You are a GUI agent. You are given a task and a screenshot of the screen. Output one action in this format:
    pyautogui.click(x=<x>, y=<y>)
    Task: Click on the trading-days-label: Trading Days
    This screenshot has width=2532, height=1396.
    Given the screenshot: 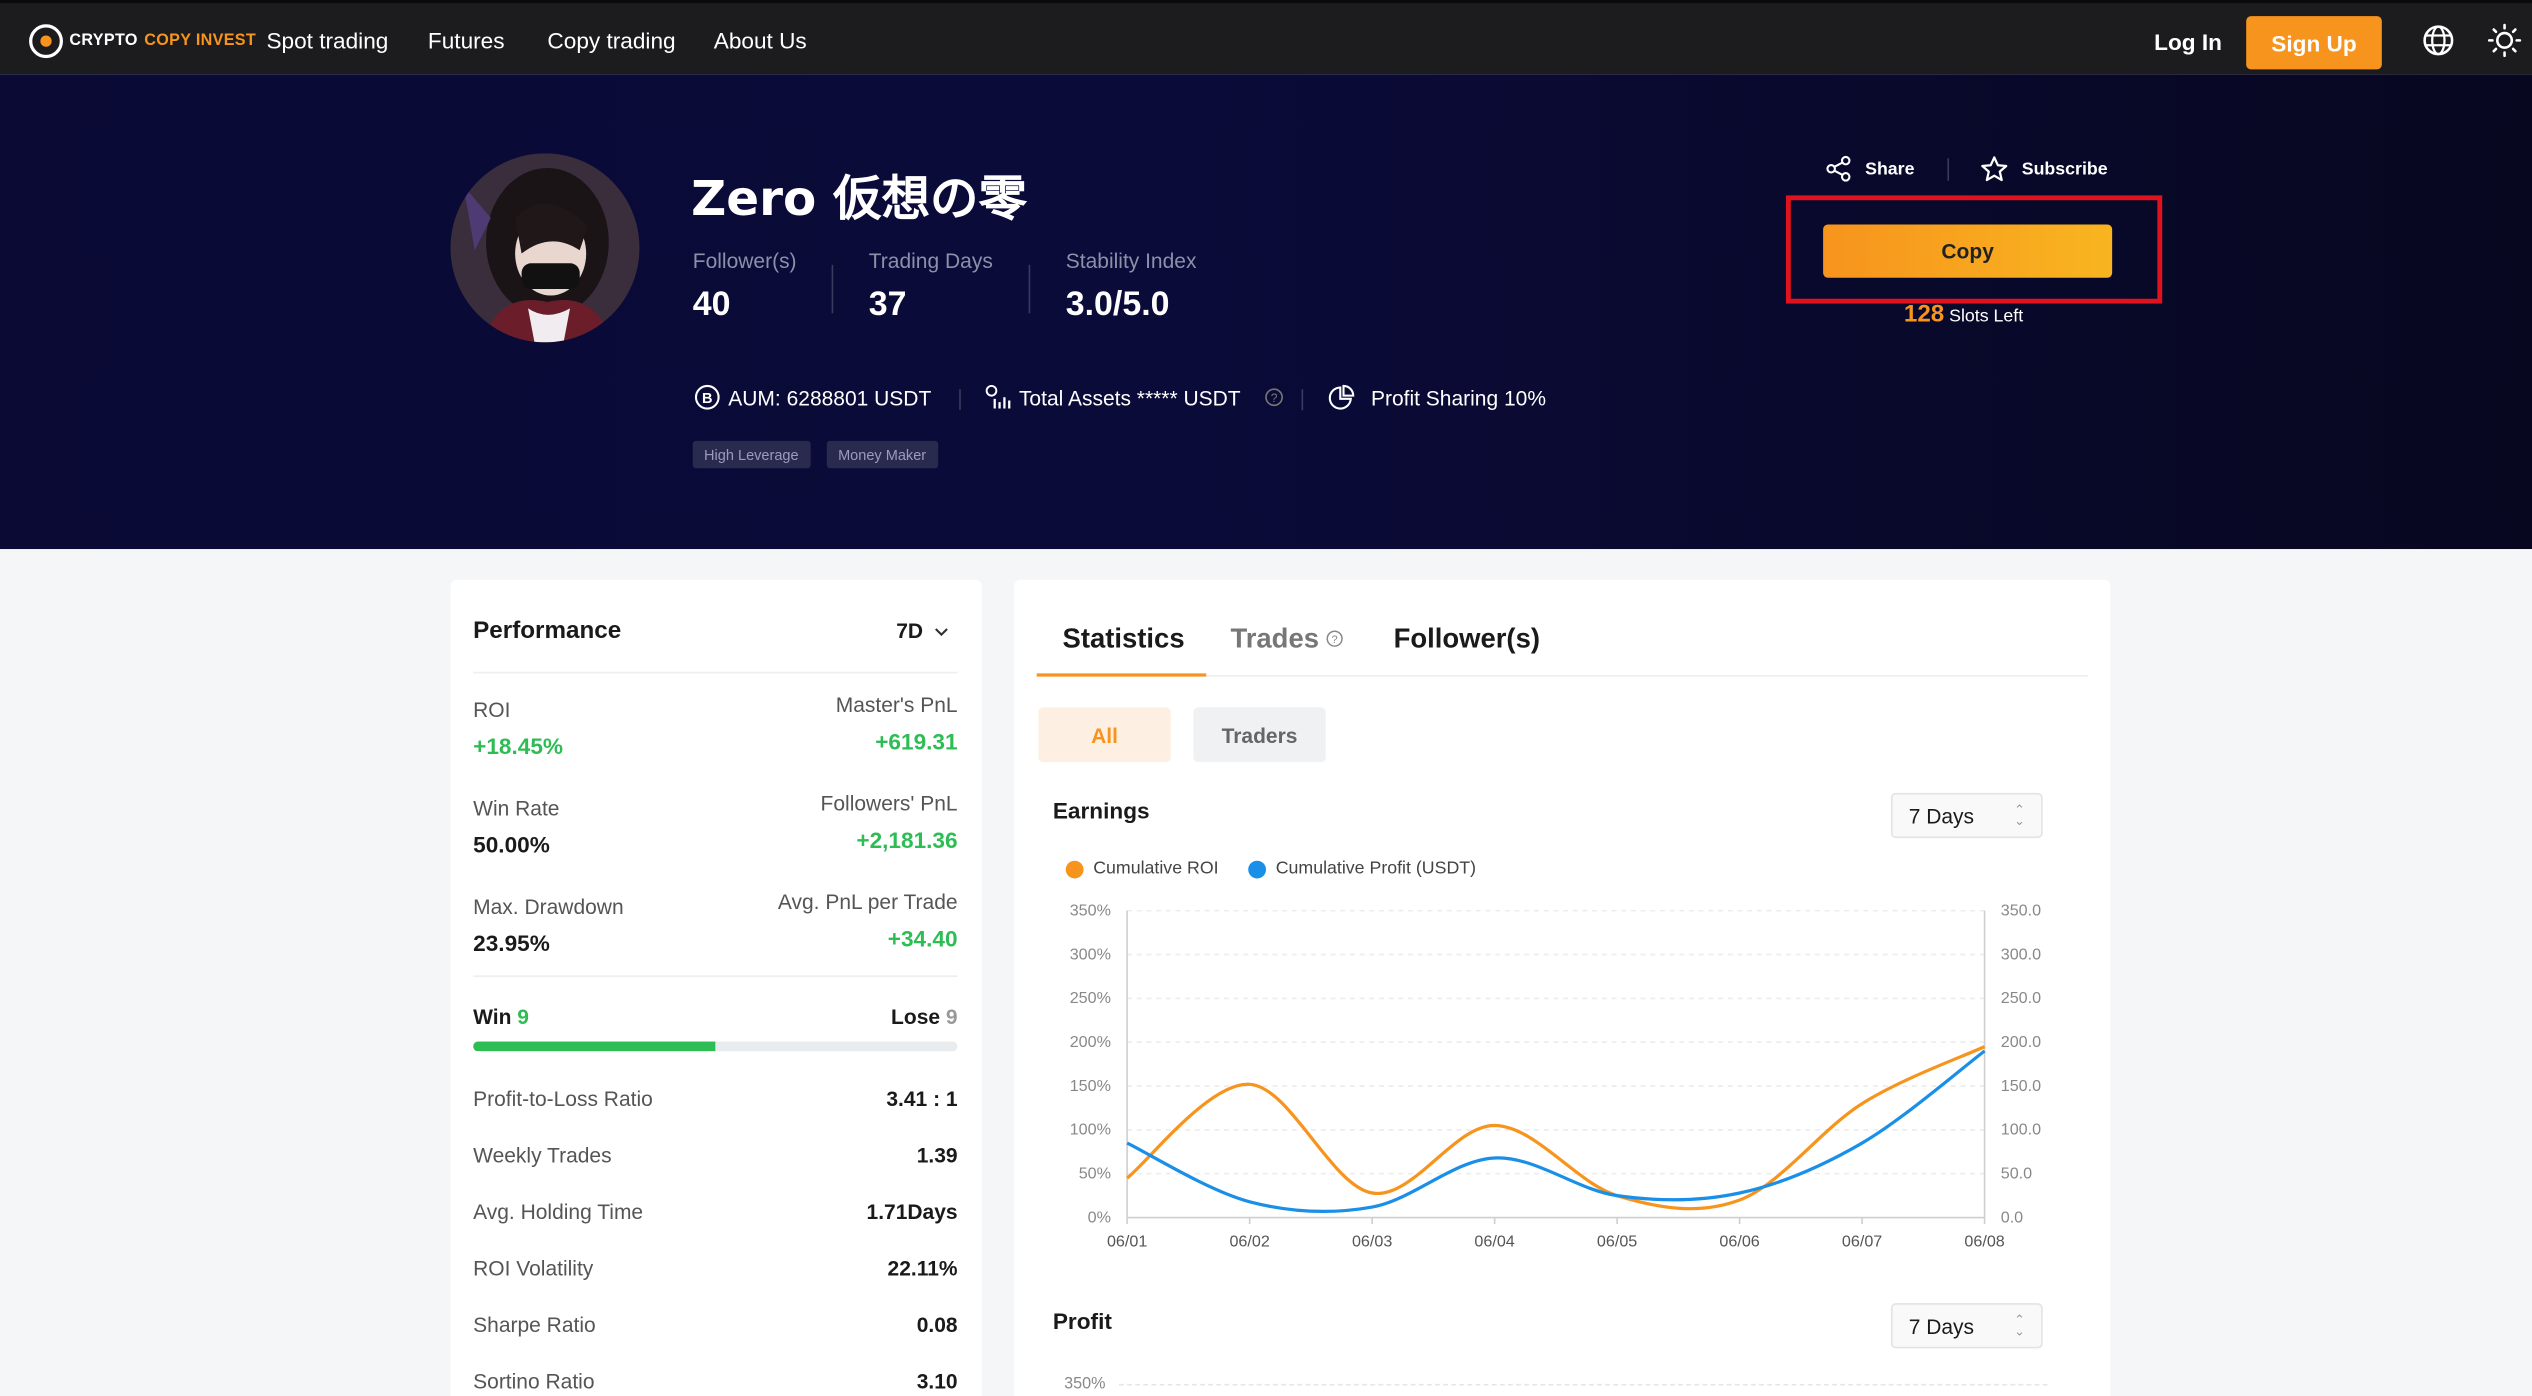 What is the action you would take?
    pyautogui.click(x=930, y=260)
    